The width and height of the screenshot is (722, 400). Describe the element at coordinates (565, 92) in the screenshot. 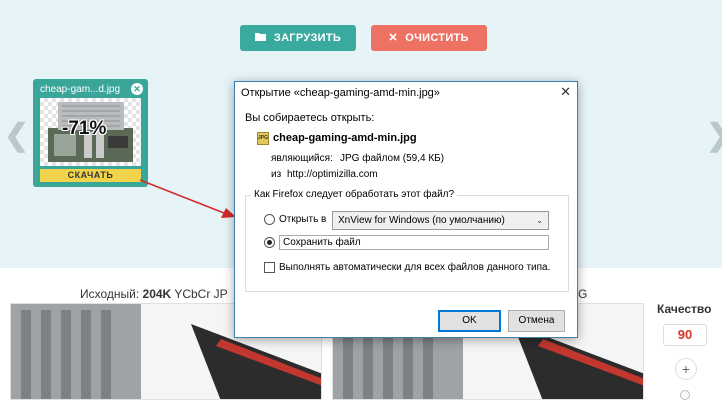

I see `dialog-close-icon: ✕` at that location.